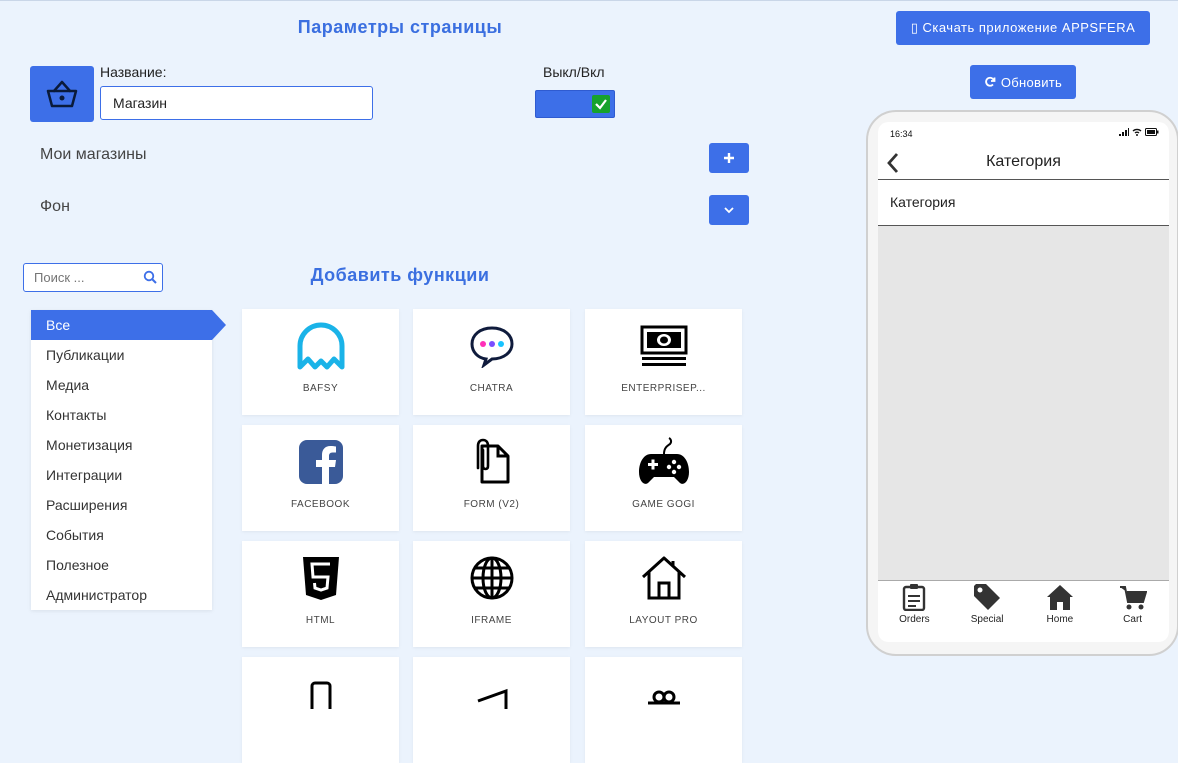 The width and height of the screenshot is (1178, 763). What do you see at coordinates (320, 695) in the screenshot?
I see `phone-icon` at bounding box center [320, 695].